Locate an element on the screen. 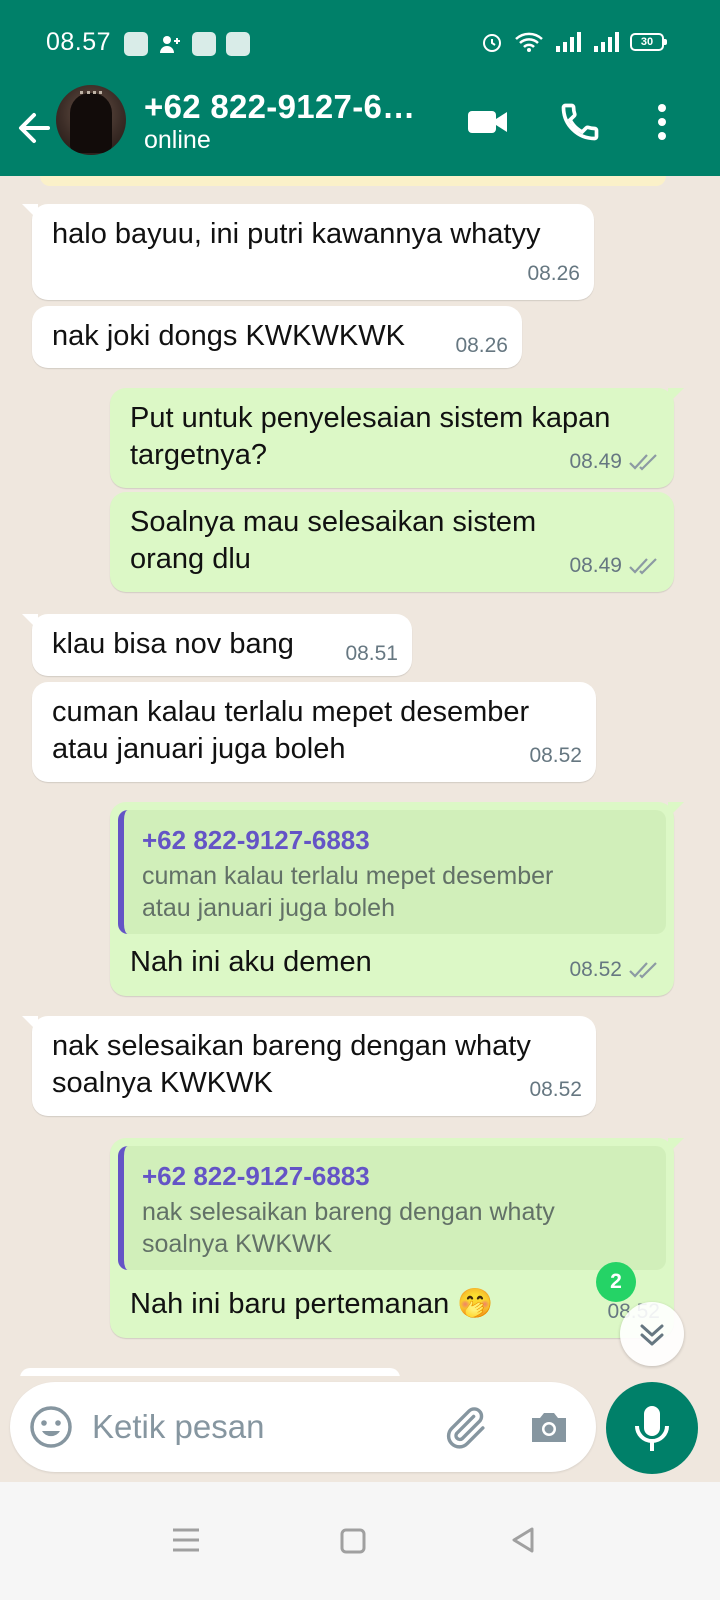 Image resolution: width=720 pixels, height=1600 pixels. menu-icon is located at coordinates (186, 1540).